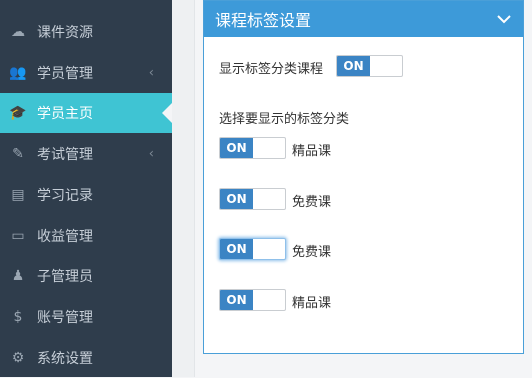  I want to click on sidebar-item-label: 考试管理, so click(65, 155).